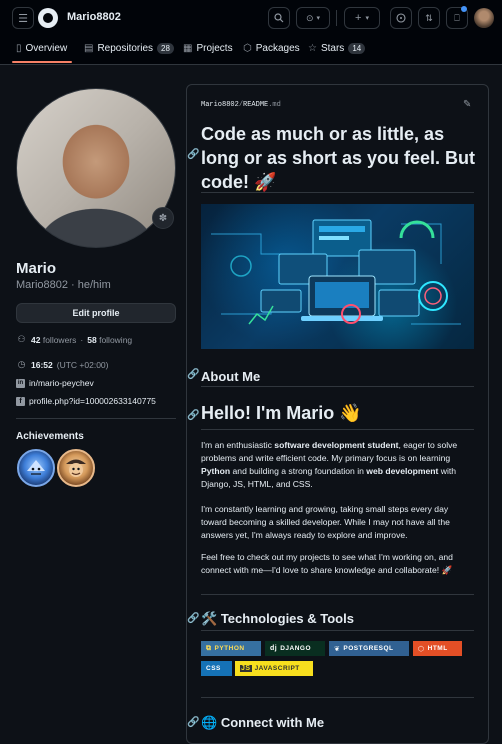 This screenshot has height=744, width=502. I want to click on following-label: following, so click(116, 339).